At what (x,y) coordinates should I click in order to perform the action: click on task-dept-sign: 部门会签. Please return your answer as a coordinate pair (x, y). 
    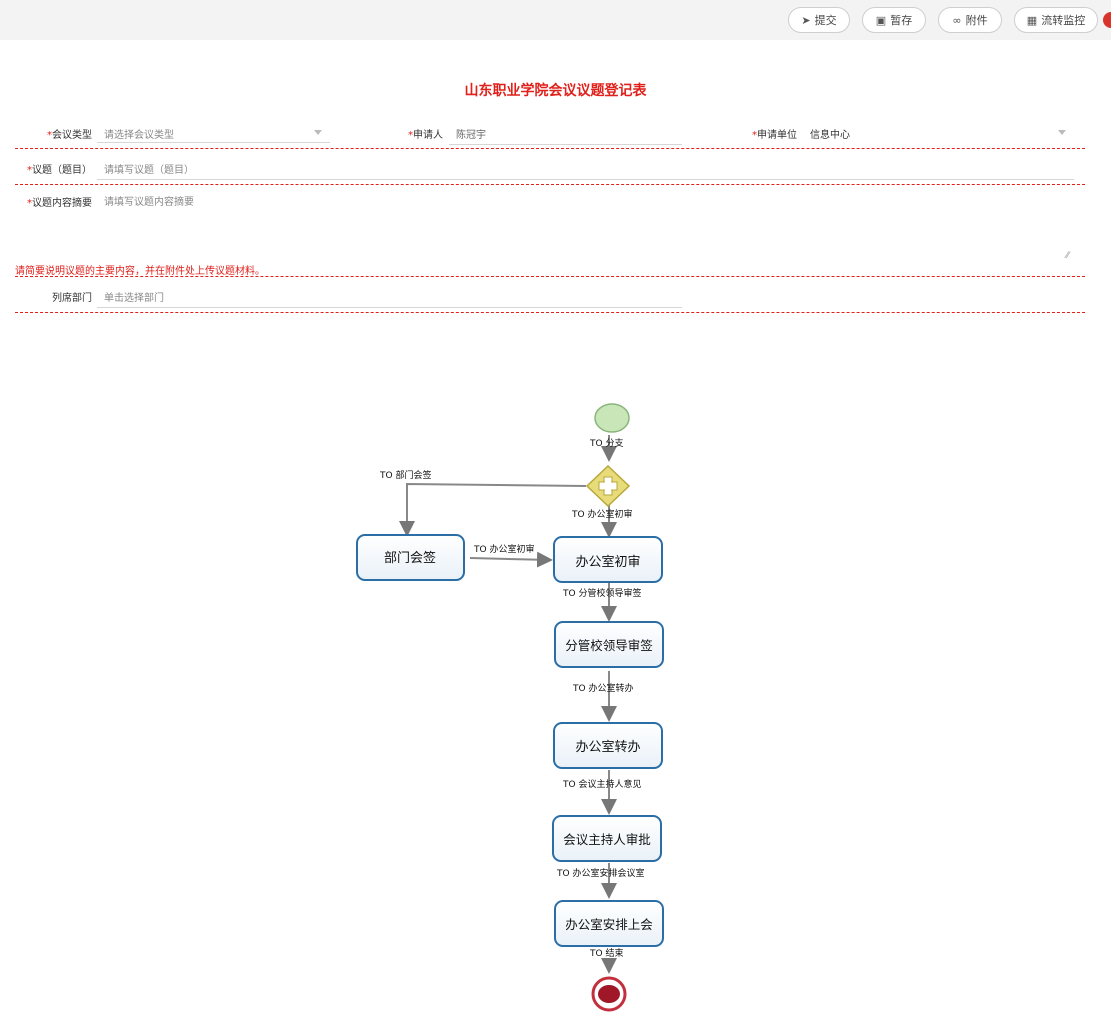
    Looking at the image, I should click on (410, 557).